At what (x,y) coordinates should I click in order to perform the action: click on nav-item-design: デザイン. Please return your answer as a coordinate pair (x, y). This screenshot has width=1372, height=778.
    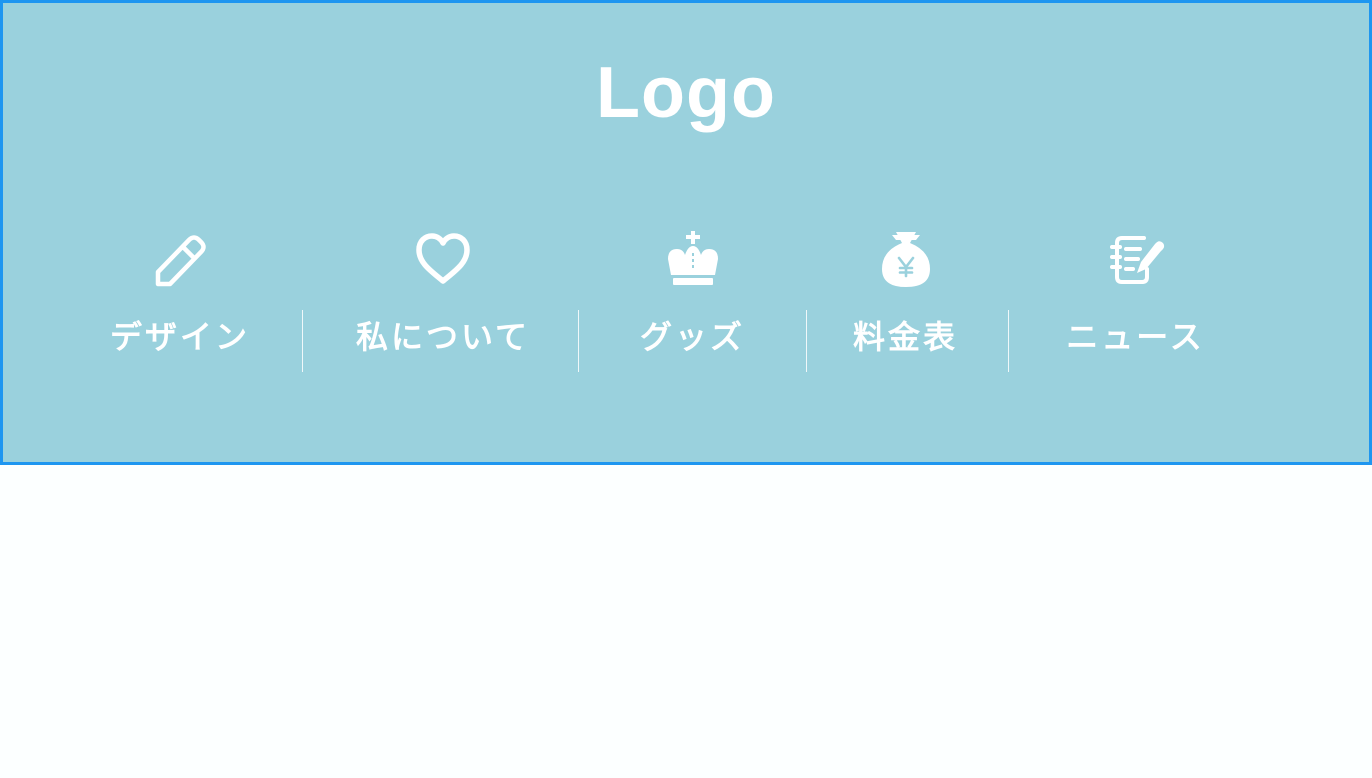
    Looking at the image, I should click on (180, 299).